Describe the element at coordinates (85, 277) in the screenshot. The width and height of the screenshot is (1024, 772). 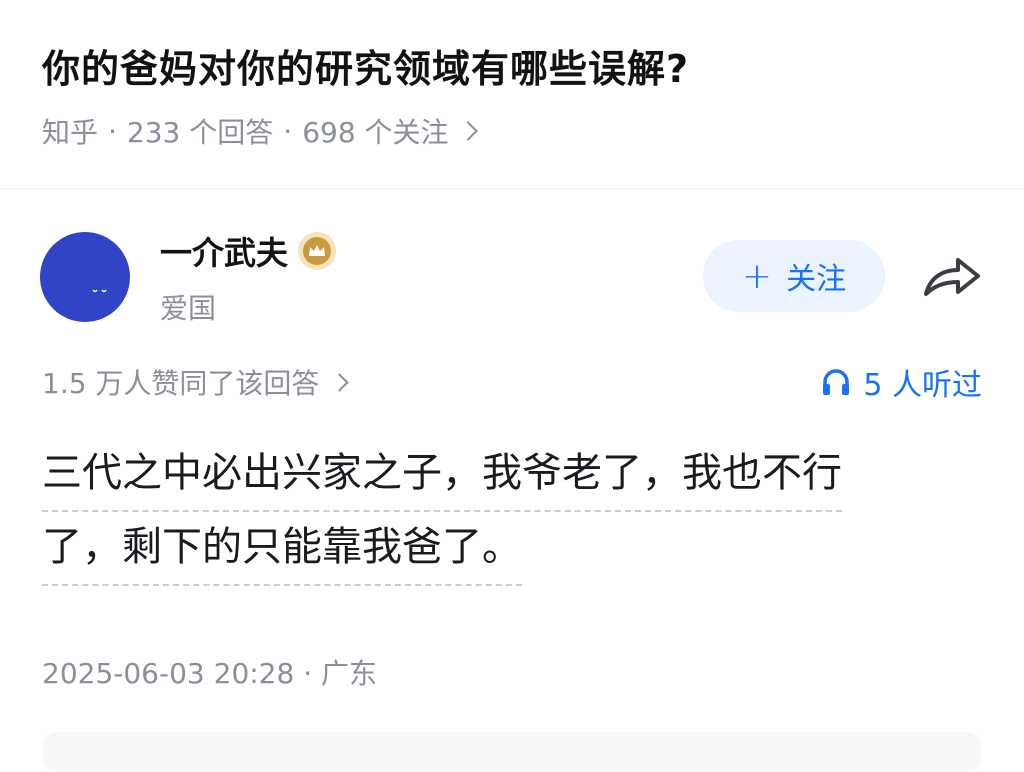
I see `avatar` at that location.